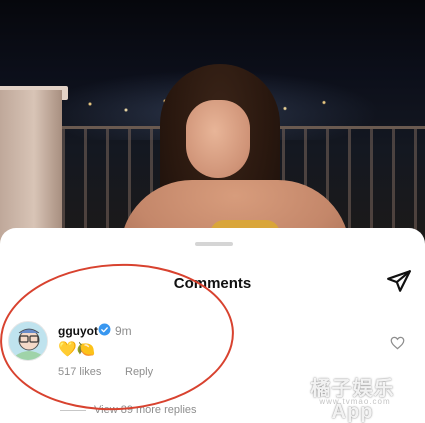  What do you see at coordinates (399, 281) in the screenshot?
I see `paper-plane-icon` at bounding box center [399, 281].